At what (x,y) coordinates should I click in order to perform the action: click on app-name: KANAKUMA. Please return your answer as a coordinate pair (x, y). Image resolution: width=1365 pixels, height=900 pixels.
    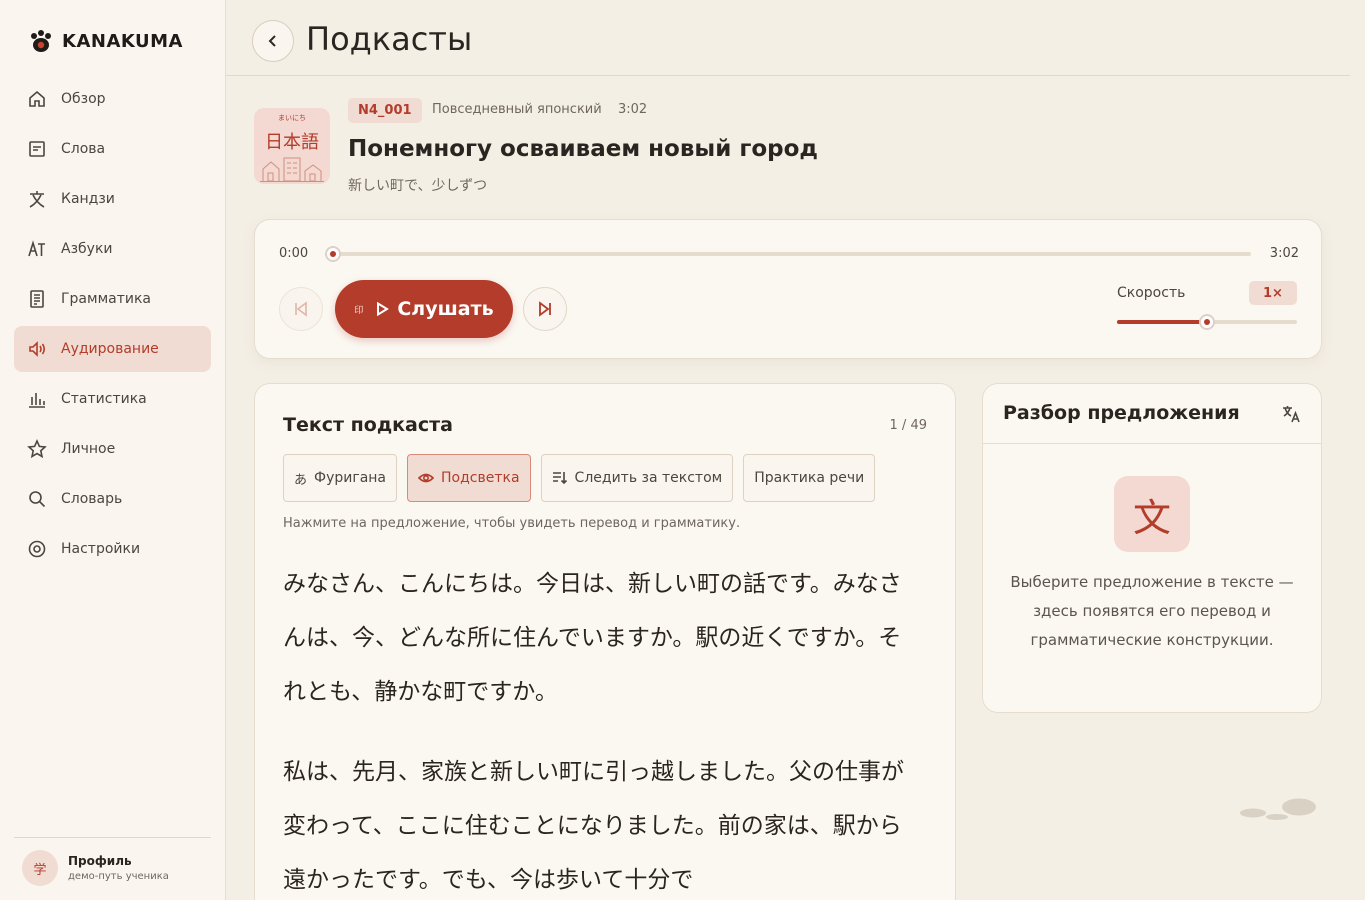
    Looking at the image, I should click on (122, 41).